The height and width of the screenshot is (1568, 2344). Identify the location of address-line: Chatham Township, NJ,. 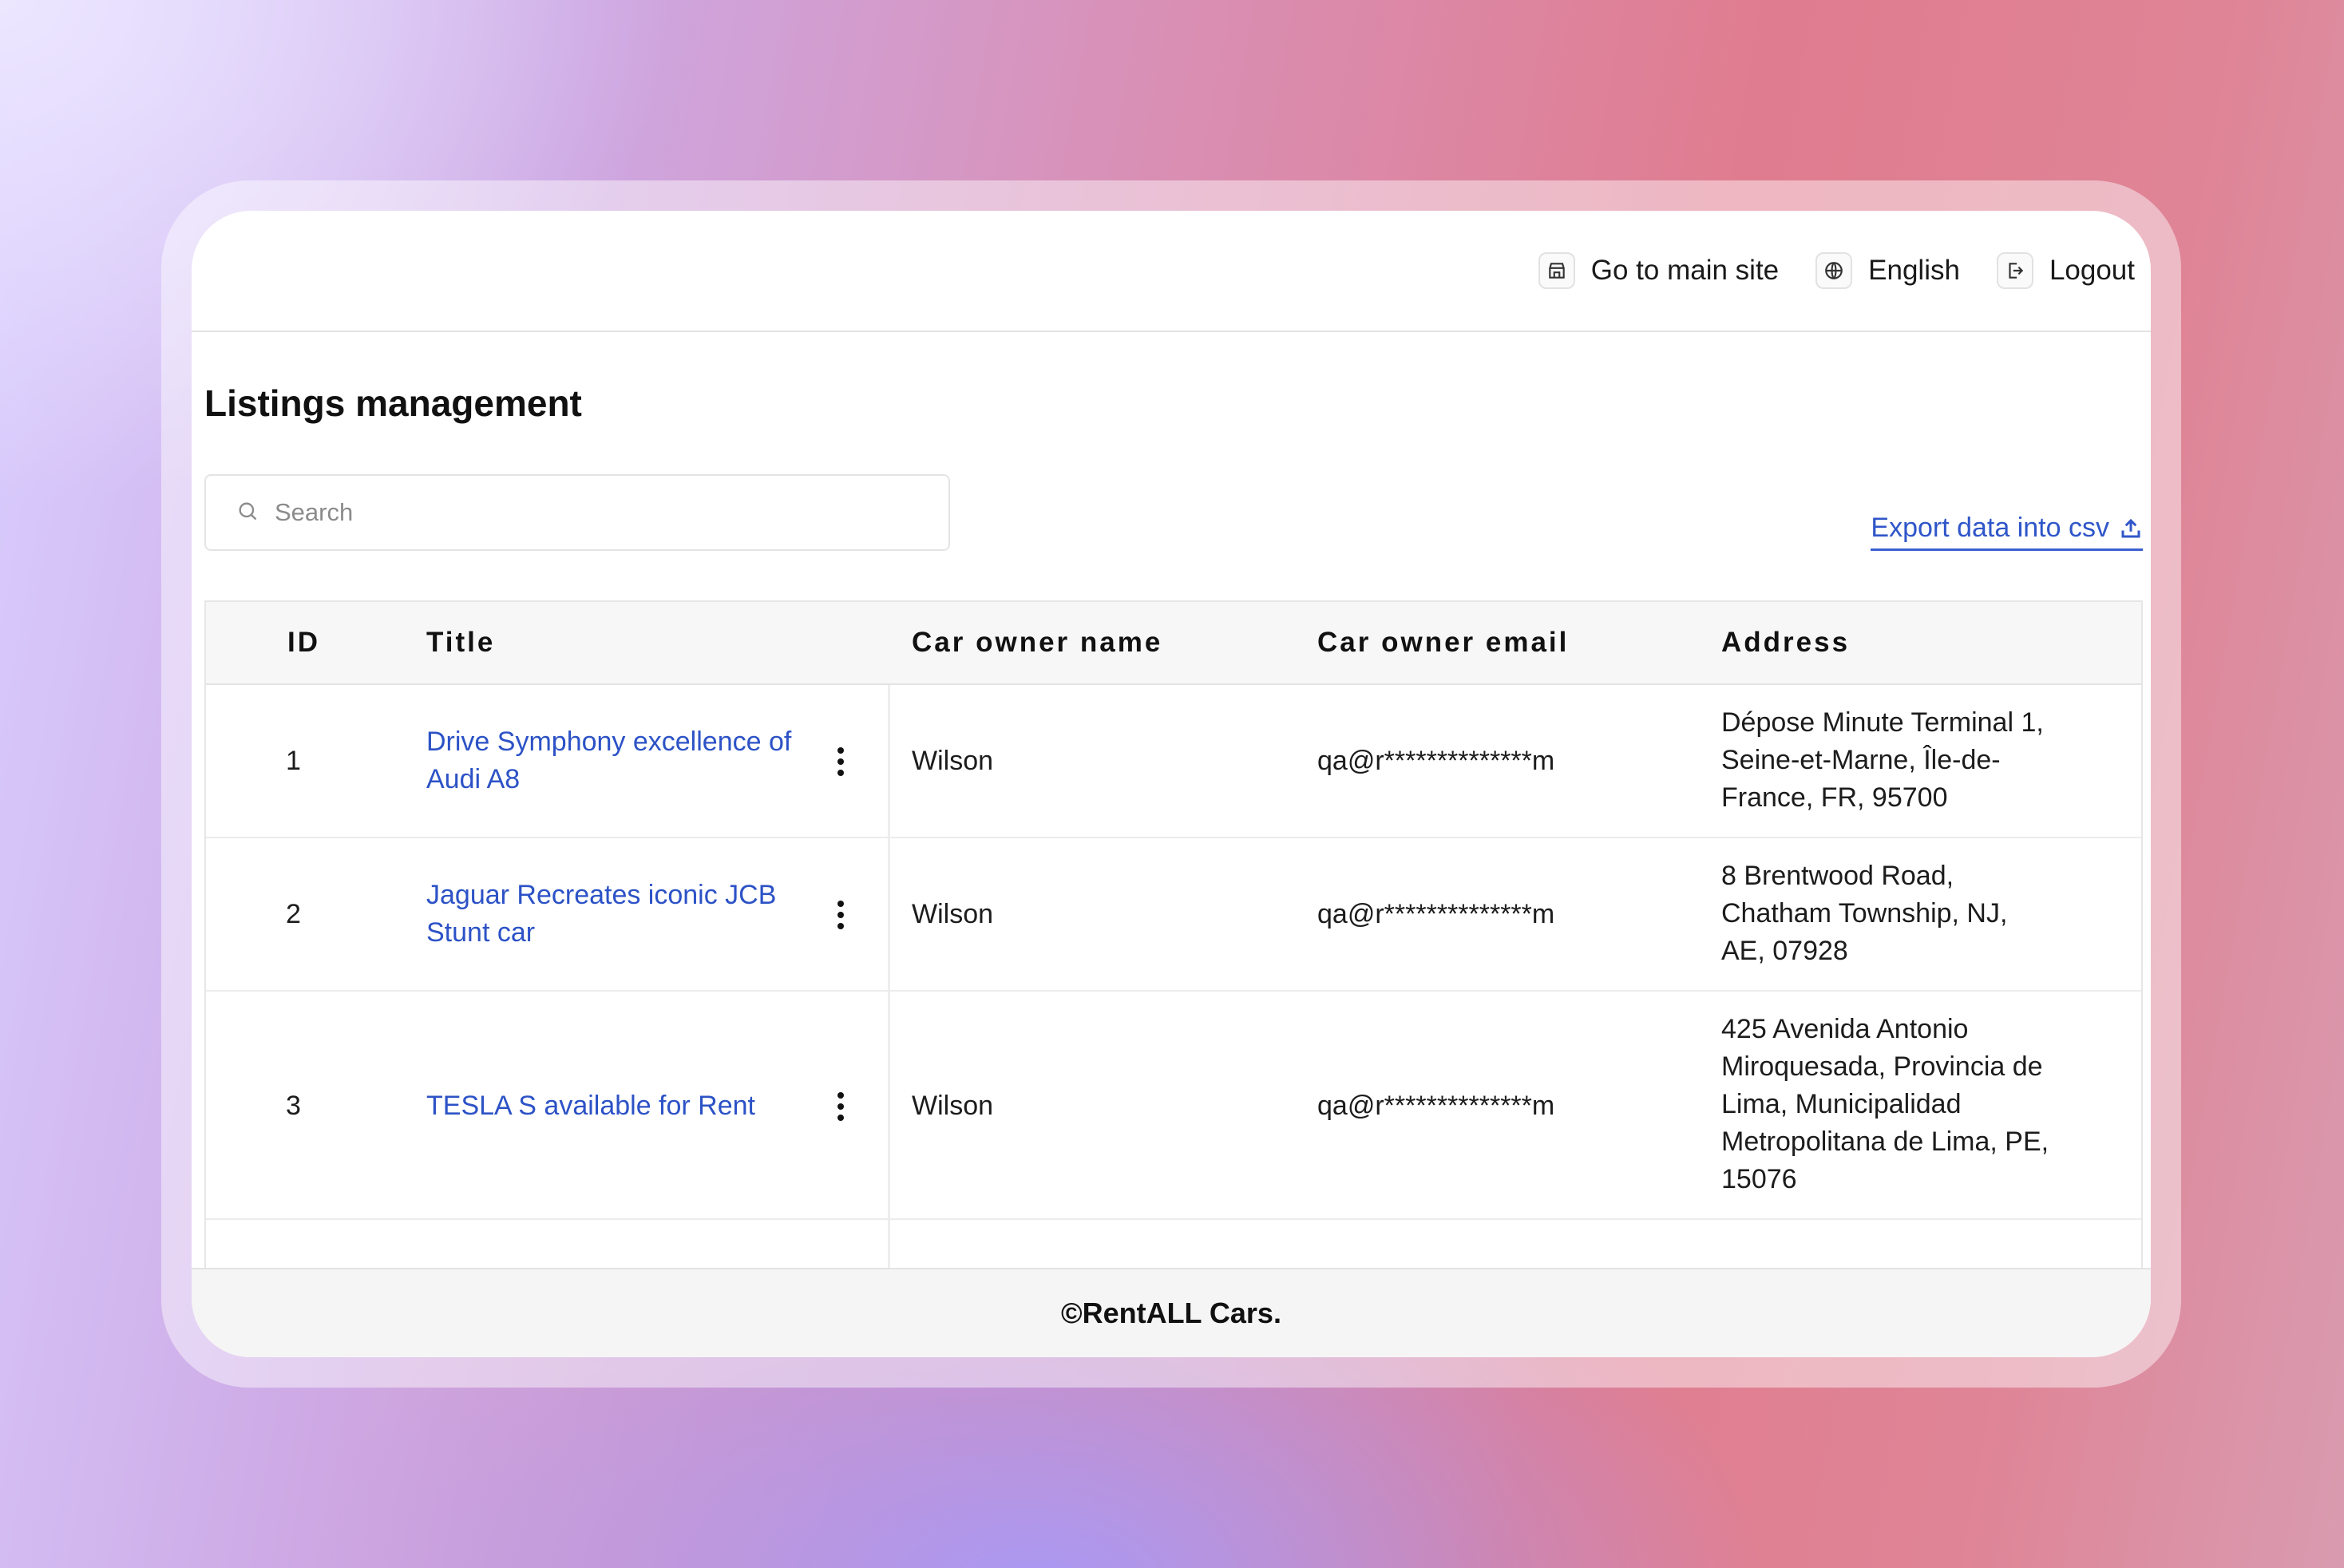
(1865, 913).